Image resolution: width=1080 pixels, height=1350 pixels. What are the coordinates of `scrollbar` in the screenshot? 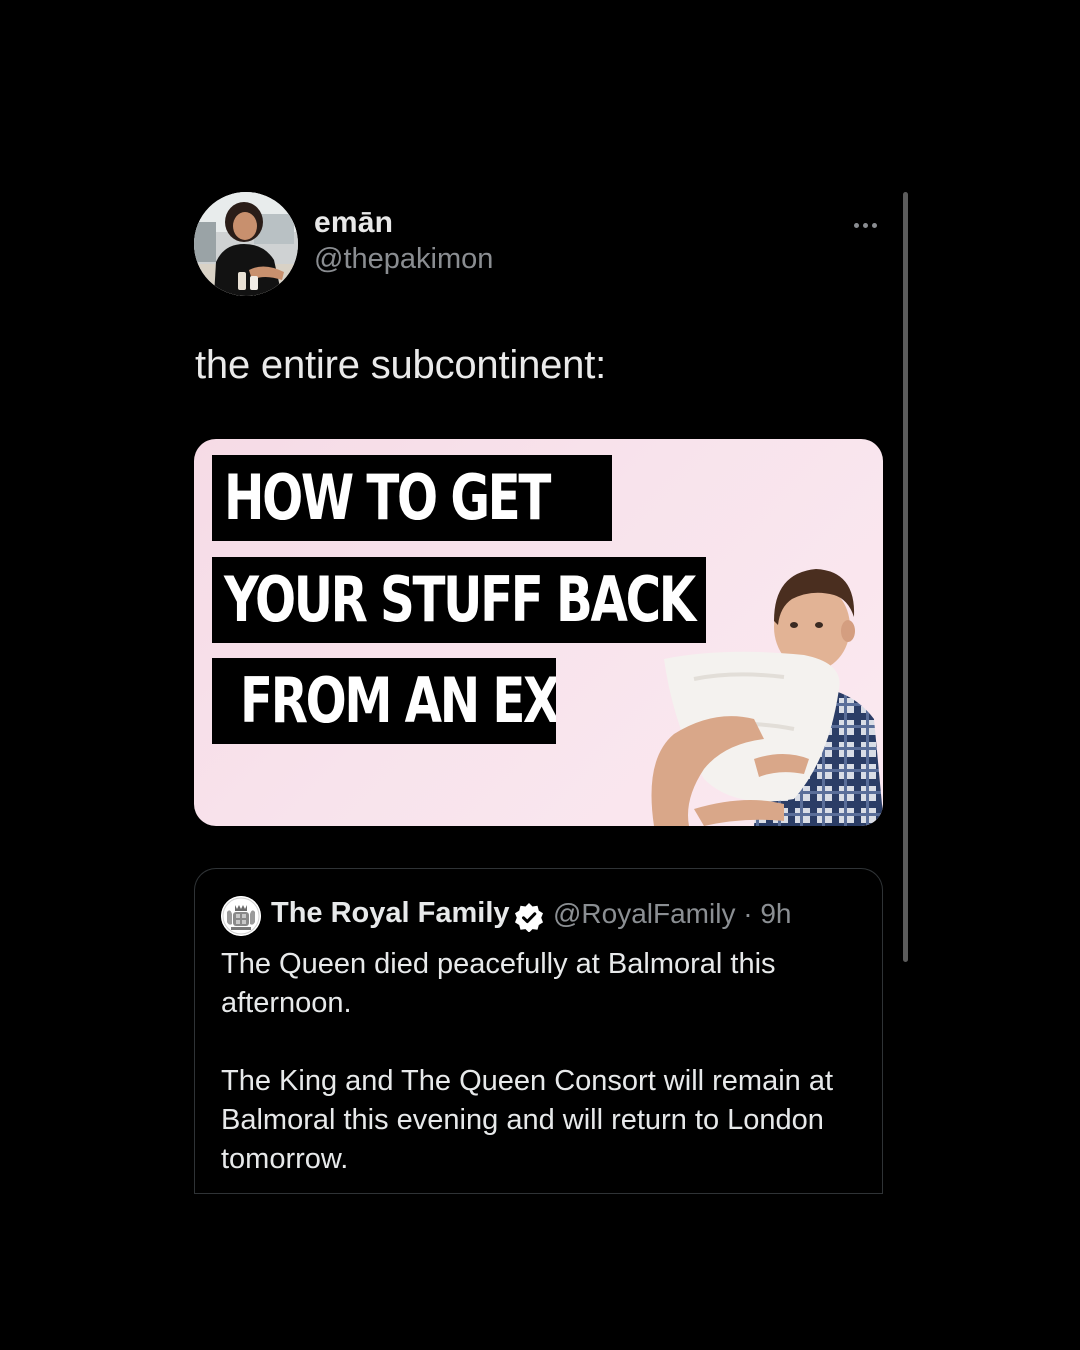 It's located at (905, 577).